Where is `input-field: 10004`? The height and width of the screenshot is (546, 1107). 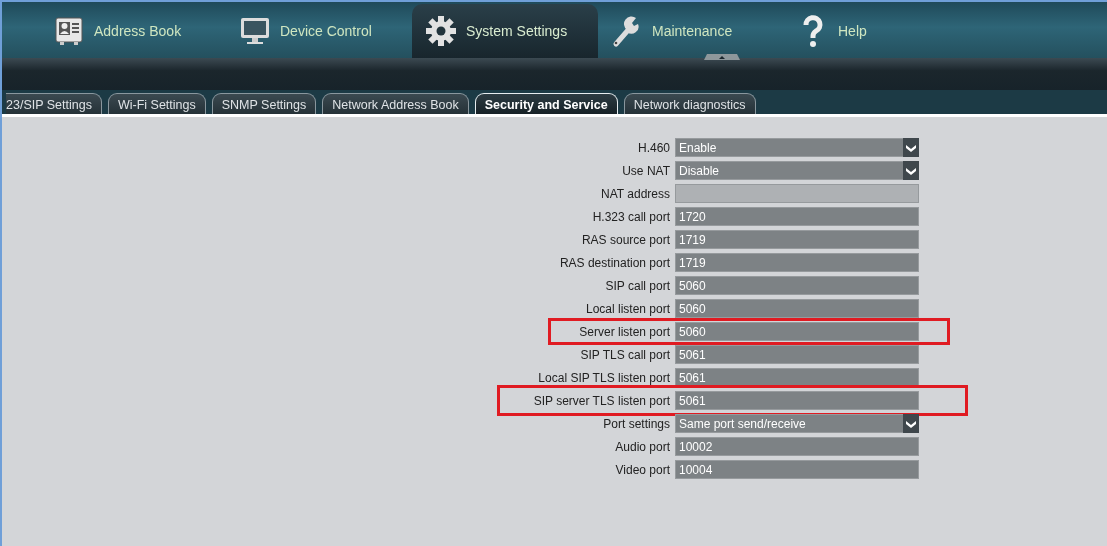 input-field: 10004 is located at coordinates (797, 469).